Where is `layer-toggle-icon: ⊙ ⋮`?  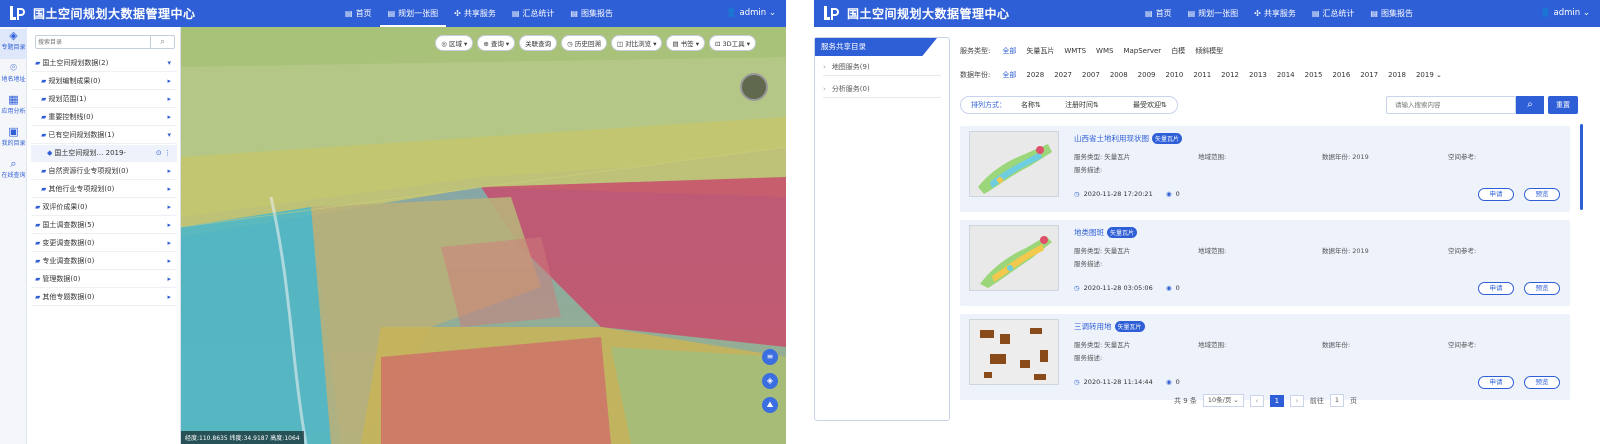
layer-toggle-icon: ⊙ ⋮ is located at coordinates (163, 153).